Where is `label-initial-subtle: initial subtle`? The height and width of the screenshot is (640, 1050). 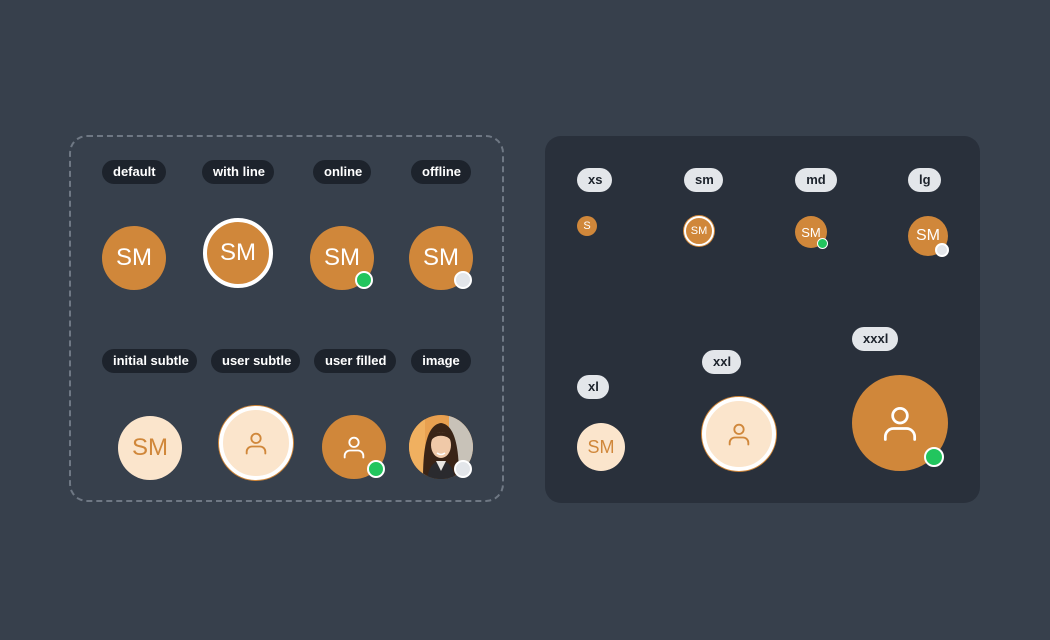
label-initial-subtle: initial subtle is located at coordinates (149, 361).